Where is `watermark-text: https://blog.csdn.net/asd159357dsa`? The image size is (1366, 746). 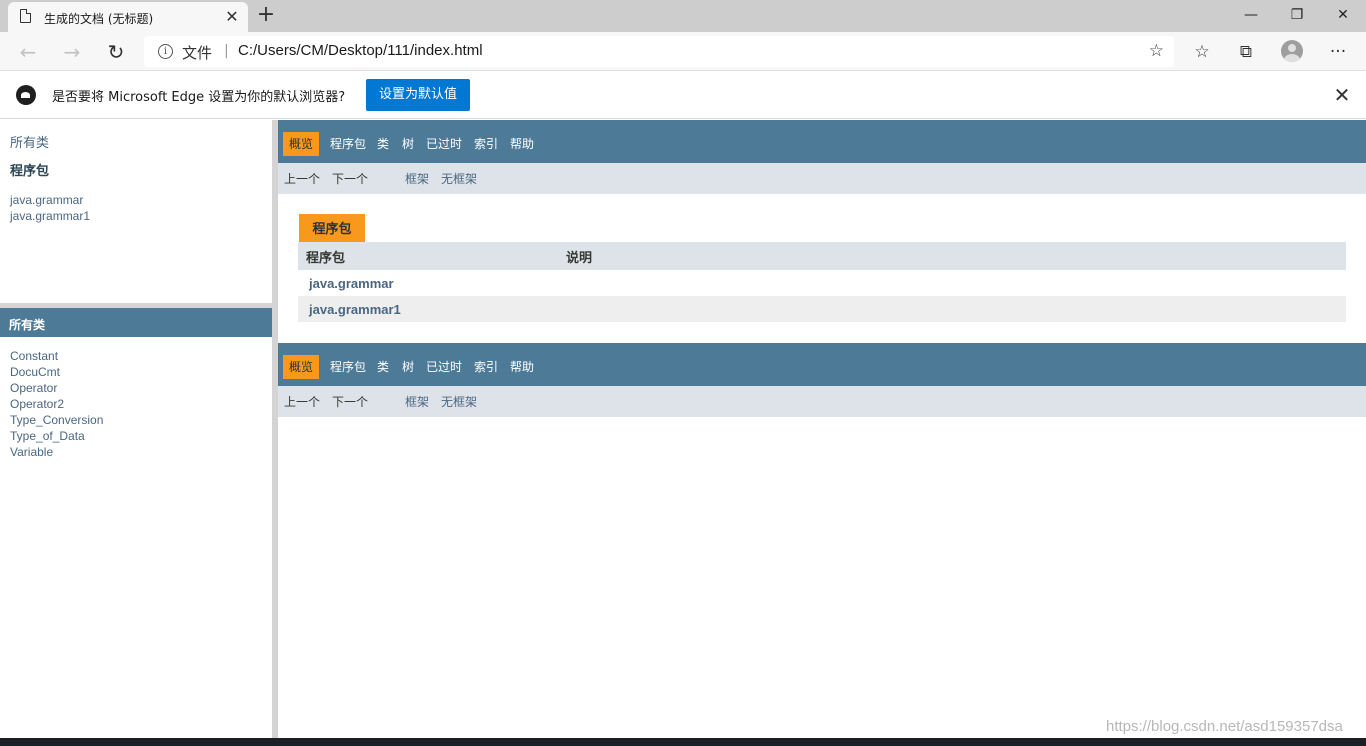 watermark-text: https://blog.csdn.net/asd159357dsa is located at coordinates (1224, 726).